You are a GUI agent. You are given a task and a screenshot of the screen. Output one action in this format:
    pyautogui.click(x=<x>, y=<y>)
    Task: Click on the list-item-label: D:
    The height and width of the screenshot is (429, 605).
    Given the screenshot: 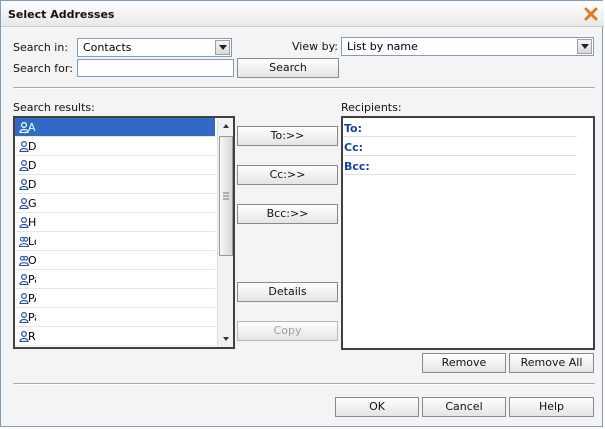 What is the action you would take?
    pyautogui.click(x=32, y=146)
    